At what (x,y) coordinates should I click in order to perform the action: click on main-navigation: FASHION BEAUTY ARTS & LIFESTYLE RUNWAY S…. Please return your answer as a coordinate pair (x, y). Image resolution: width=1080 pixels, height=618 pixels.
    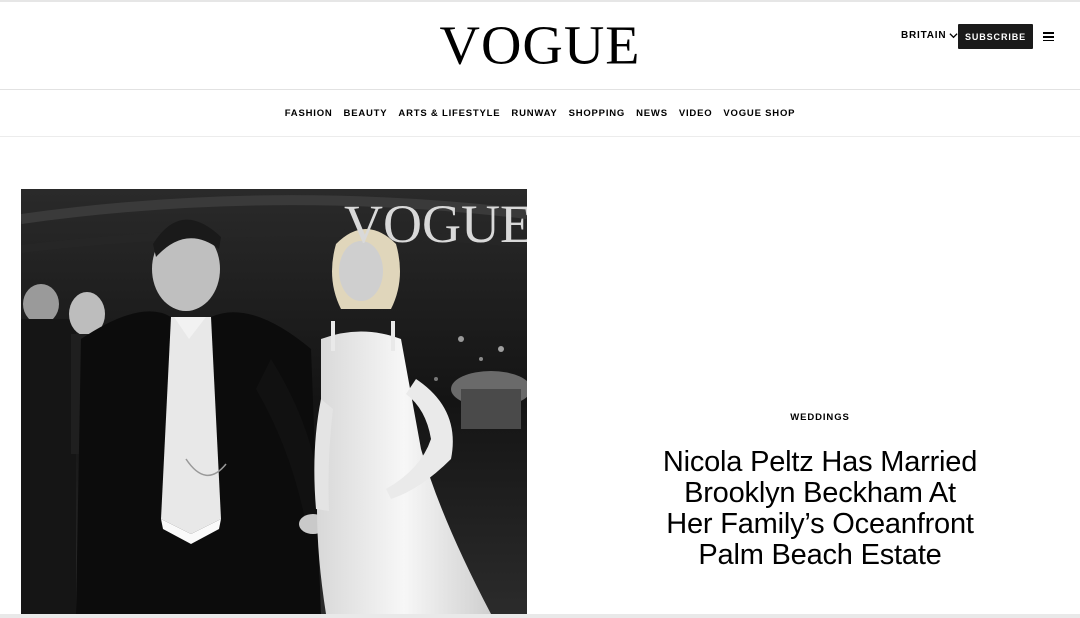
    Looking at the image, I should click on (540, 113).